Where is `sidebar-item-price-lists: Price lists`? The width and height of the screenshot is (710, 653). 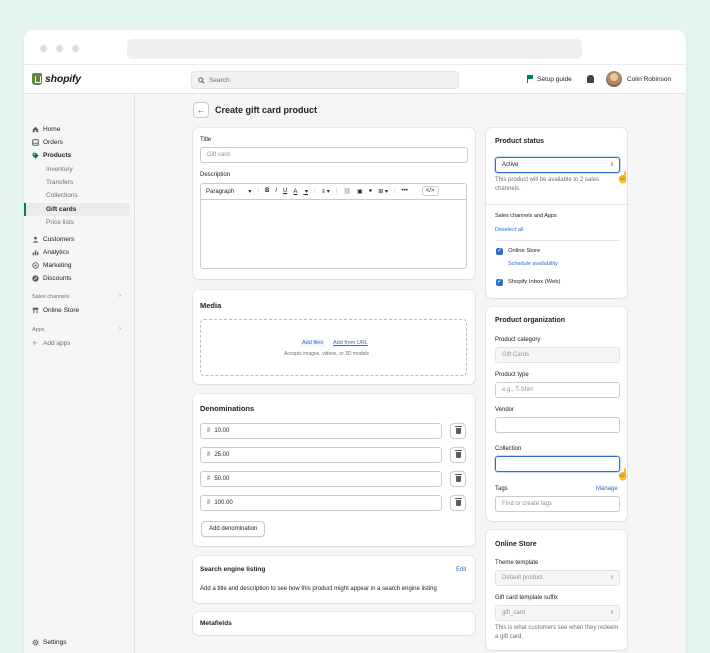 sidebar-item-price-lists: Price lists is located at coordinates (60, 222).